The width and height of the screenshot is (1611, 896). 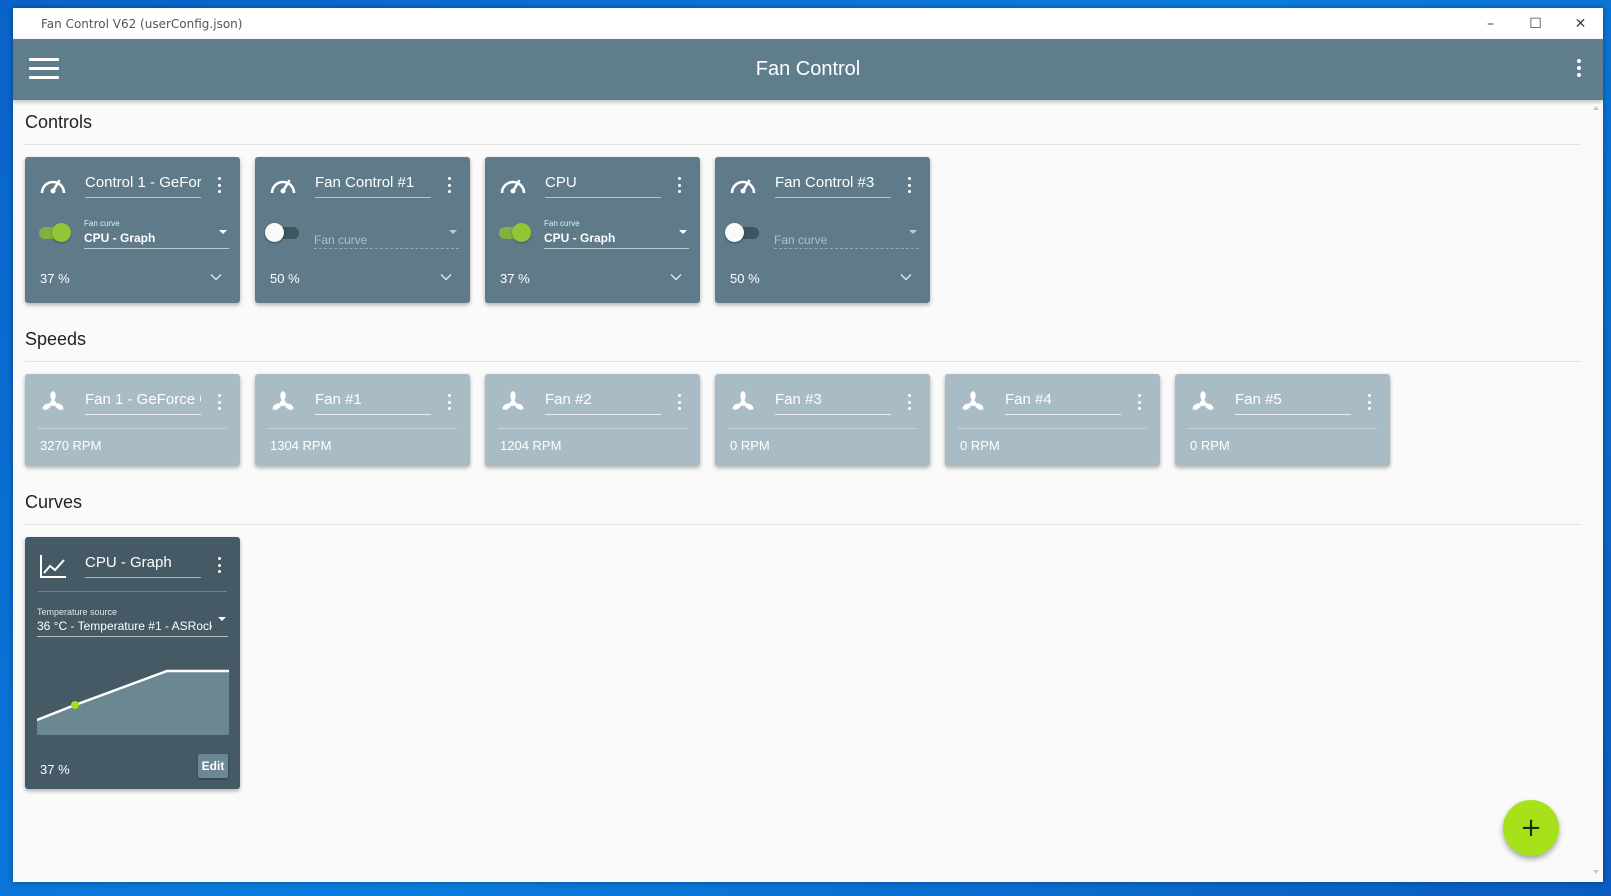 I want to click on title-bar: Fan Control V62 (userConfig.json) – ☐ ✕, so click(x=808, y=23).